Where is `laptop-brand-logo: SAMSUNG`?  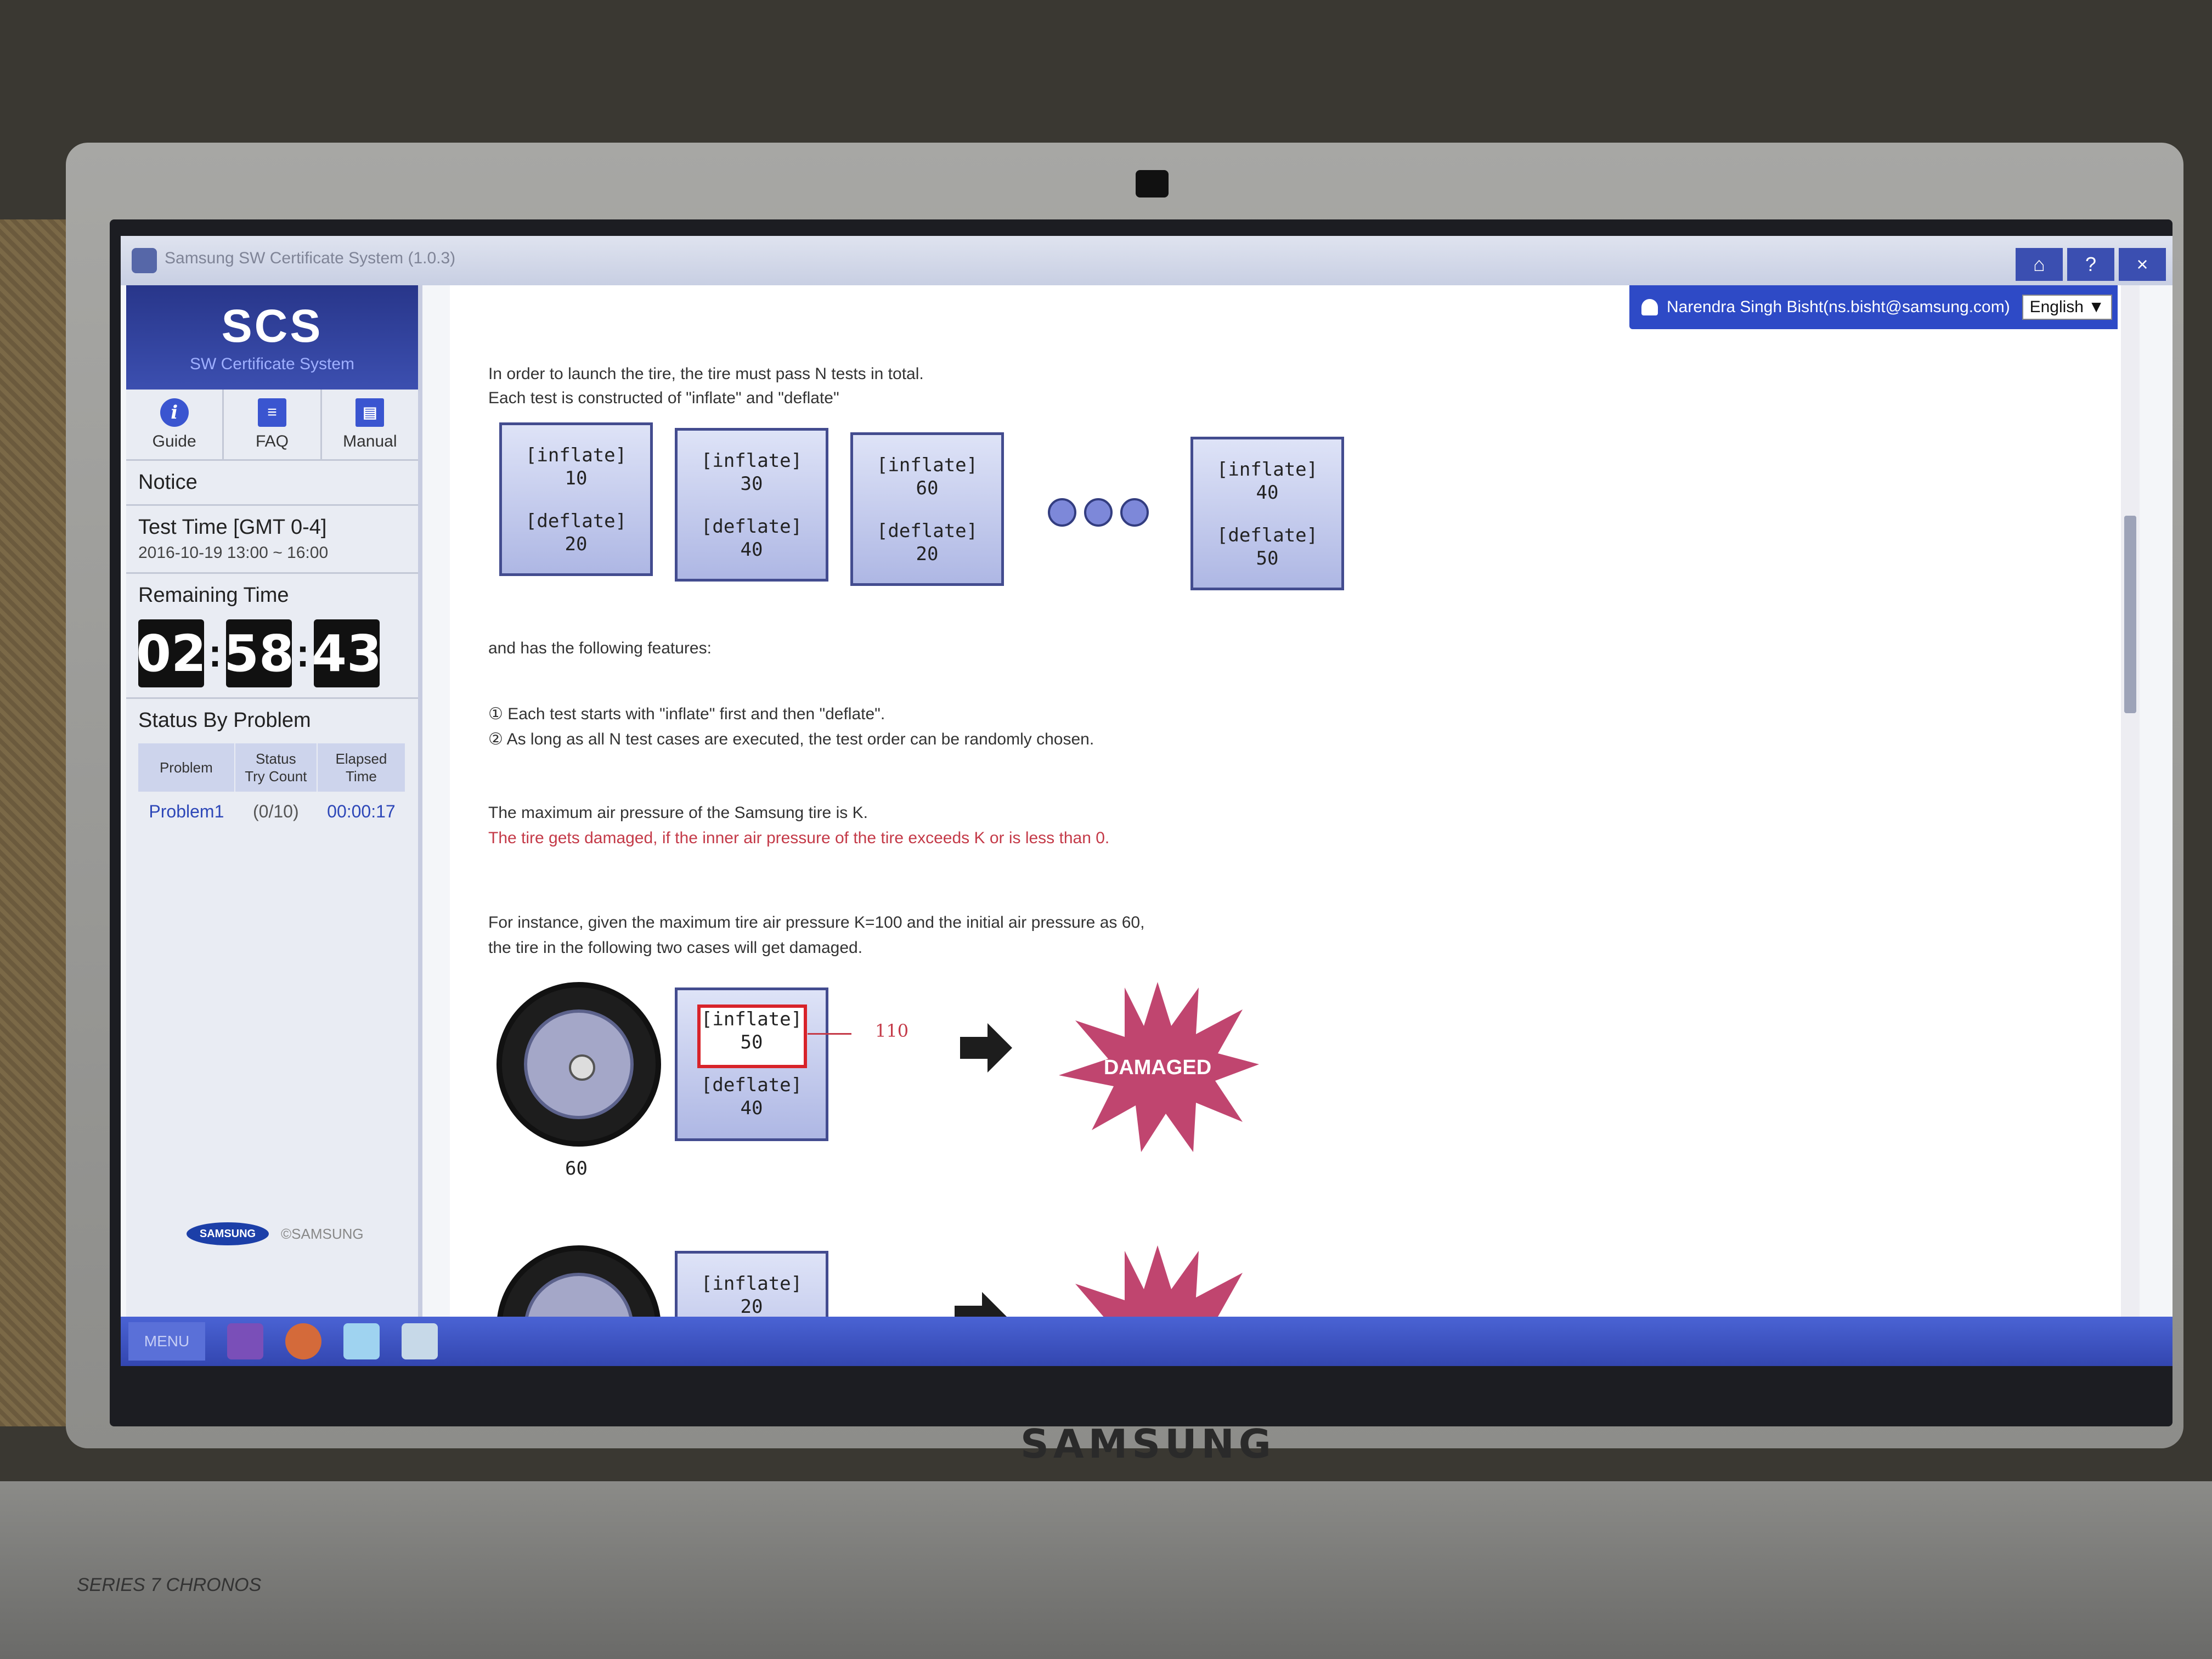
laptop-brand-logo: SAMSUNG is located at coordinates (1148, 1444).